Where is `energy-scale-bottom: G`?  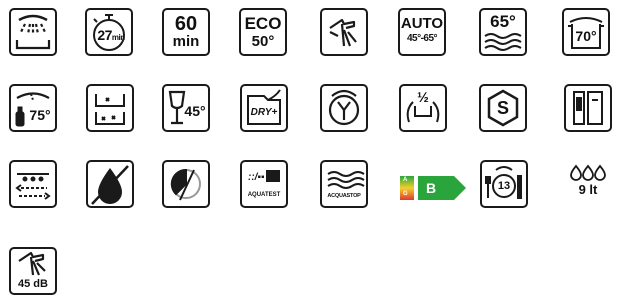
energy-scale-bottom: G is located at coordinates (405, 194).